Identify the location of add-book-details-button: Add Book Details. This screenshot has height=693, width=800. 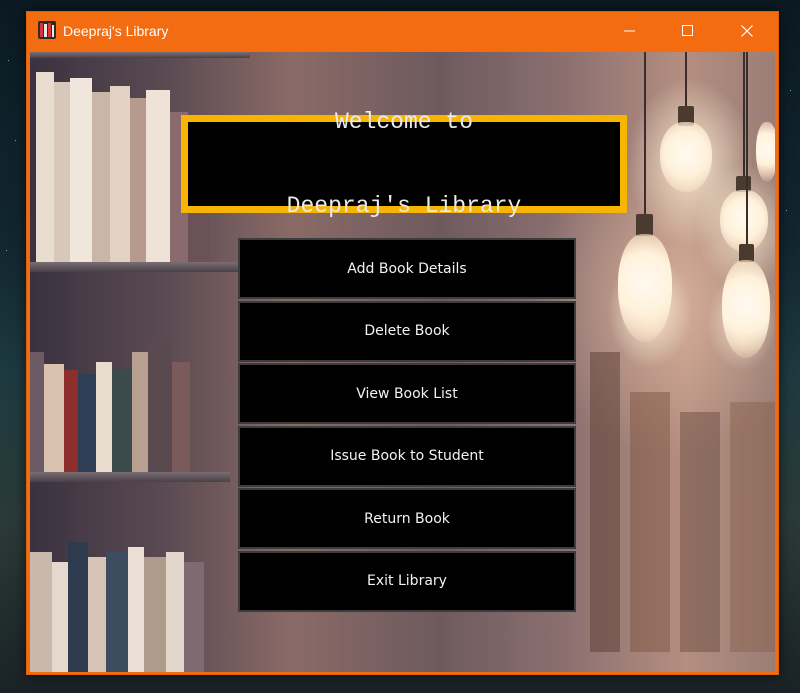
(407, 268).